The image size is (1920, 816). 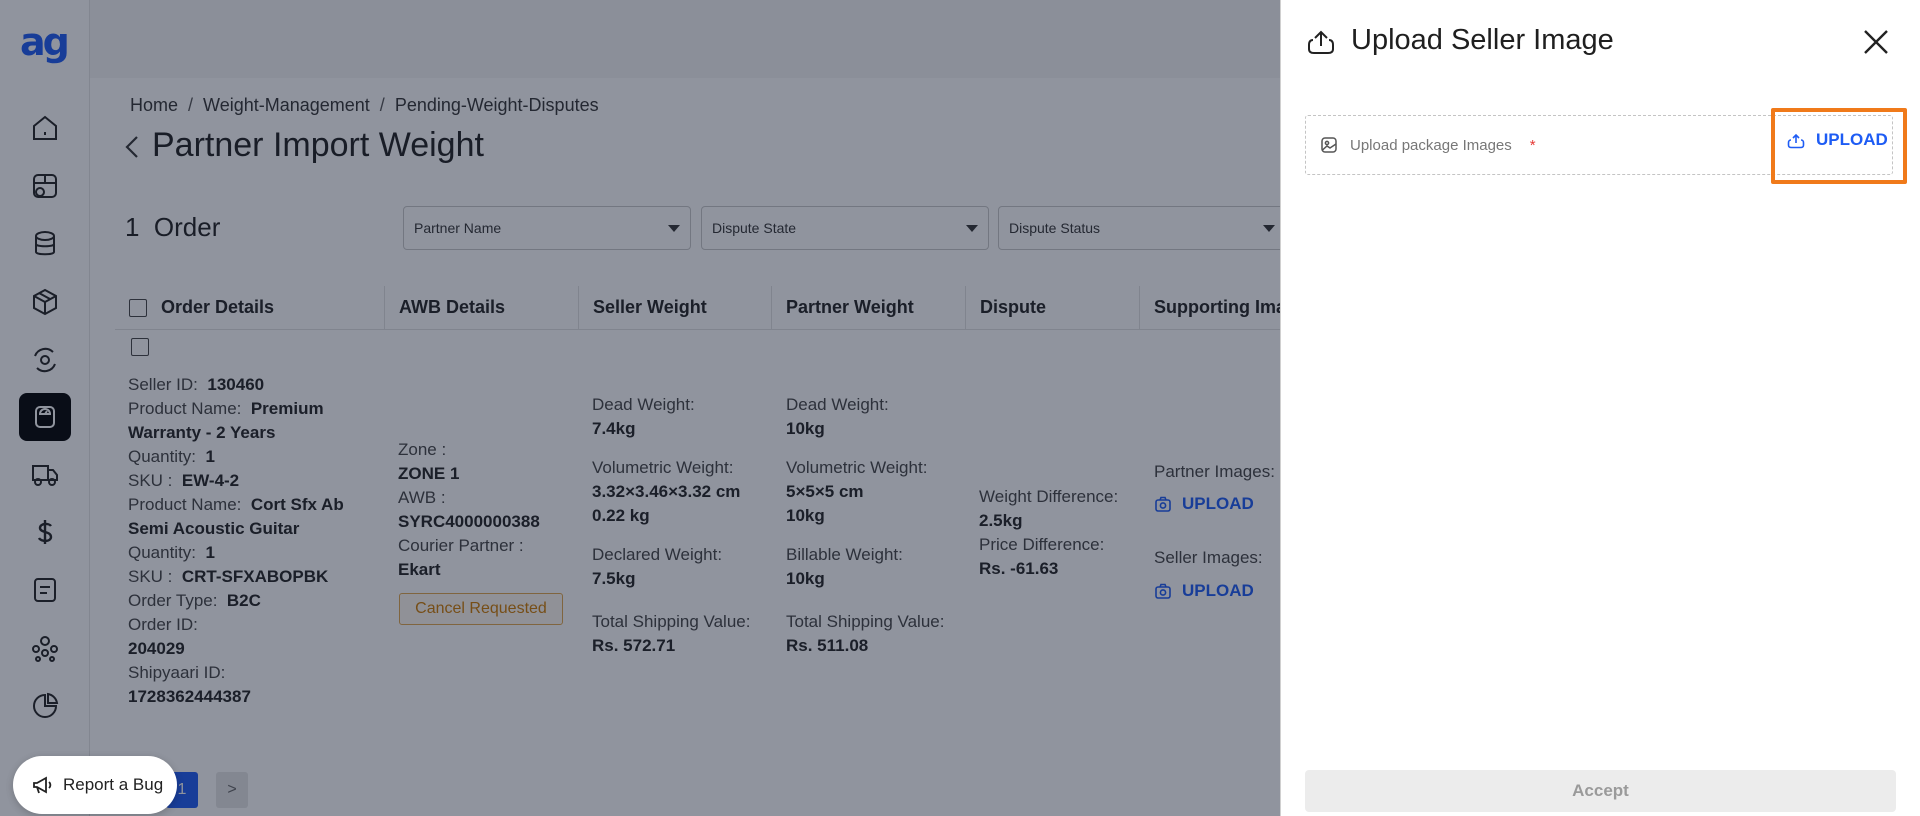 What do you see at coordinates (1852, 139) in the screenshot?
I see `upload-button-label: UPLOAD` at bounding box center [1852, 139].